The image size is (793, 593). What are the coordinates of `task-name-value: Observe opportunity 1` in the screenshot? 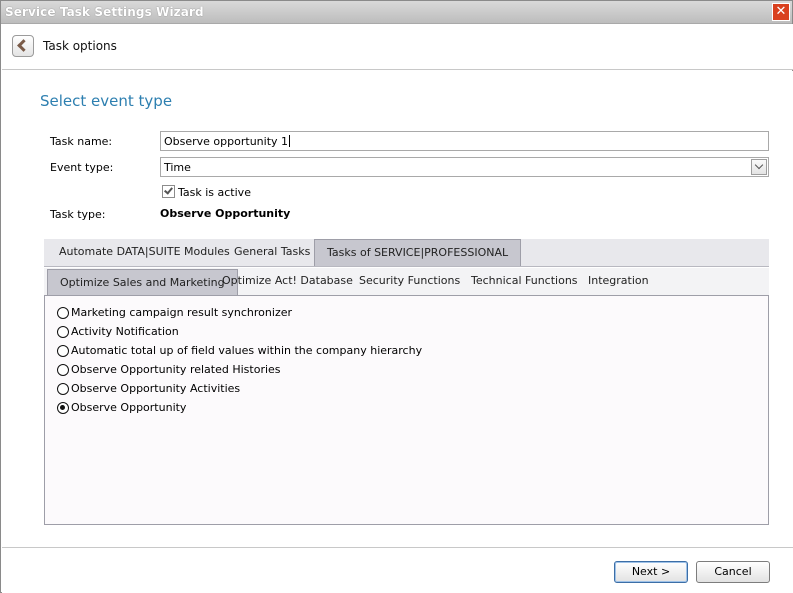 It's located at (226, 141).